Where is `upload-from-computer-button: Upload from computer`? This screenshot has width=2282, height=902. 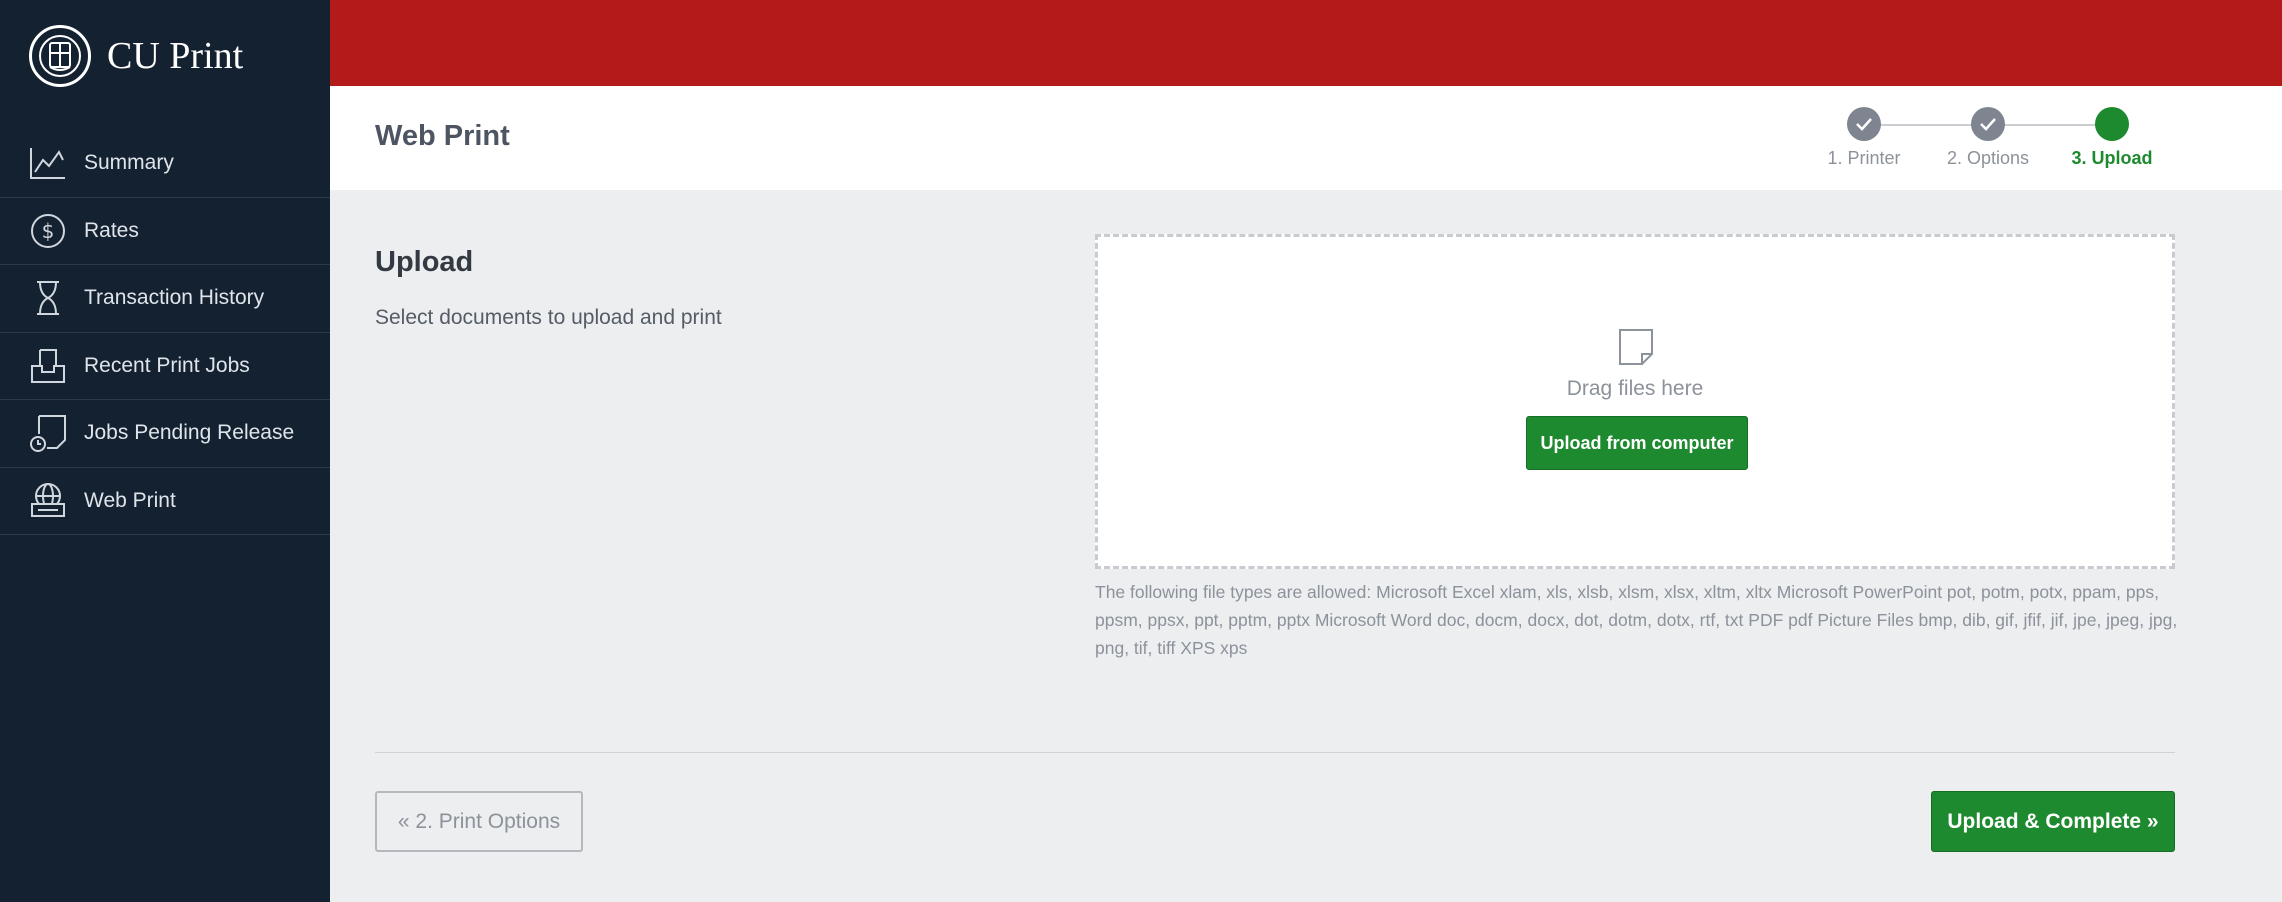
upload-from-computer-button: Upload from computer is located at coordinates (1637, 443).